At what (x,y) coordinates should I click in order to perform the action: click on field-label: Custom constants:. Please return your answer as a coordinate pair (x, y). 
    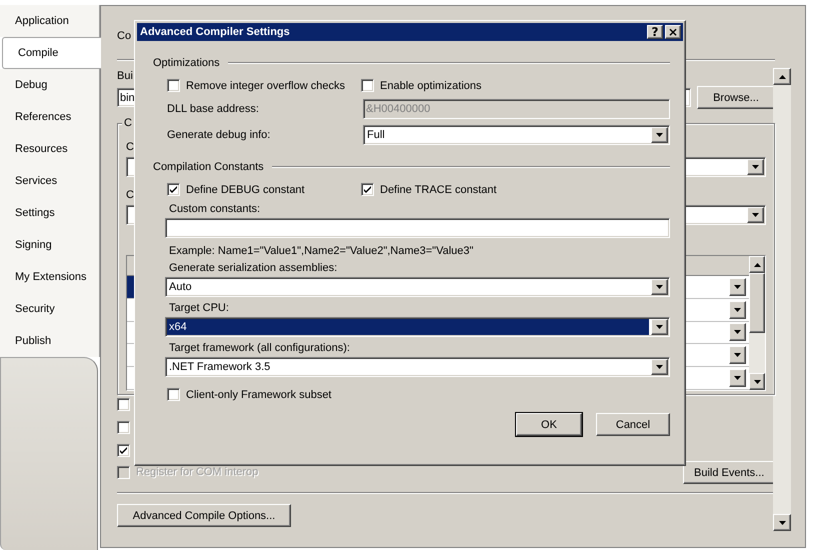
    Looking at the image, I should click on (215, 209).